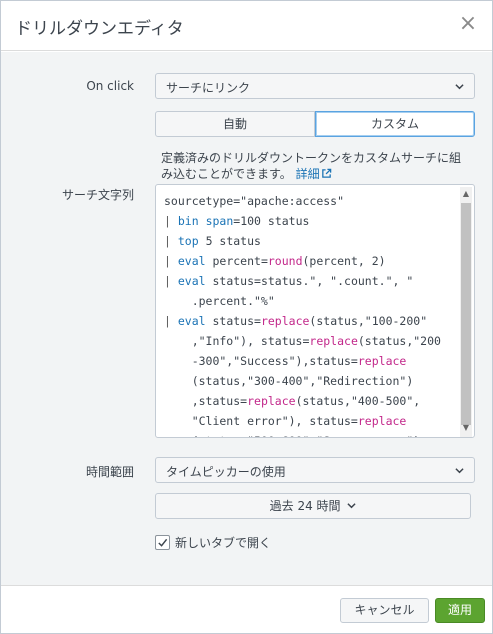 The width and height of the screenshot is (493, 634). I want to click on code-text: (status,"400-500",, so click(358, 401).